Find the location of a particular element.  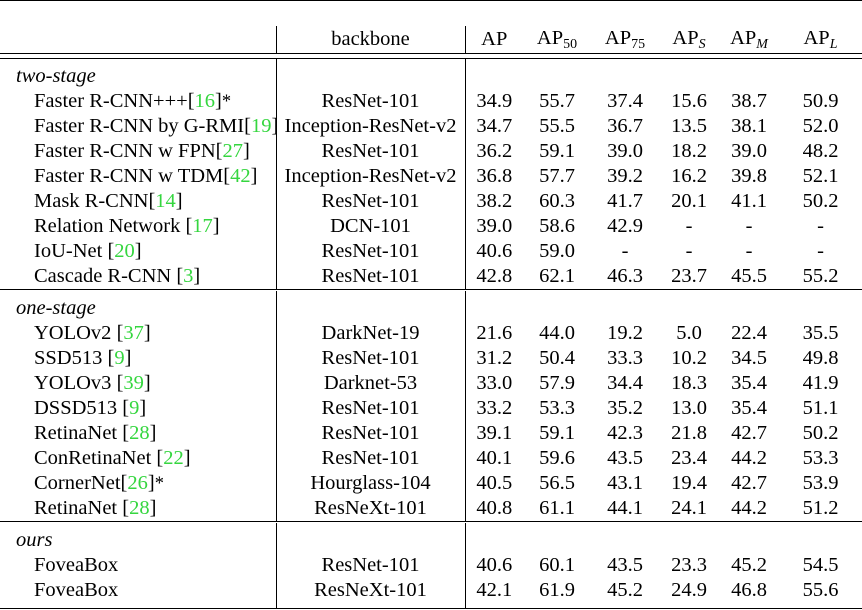

backbone-cell: Inception-ResNet-v2 is located at coordinates (370, 176).